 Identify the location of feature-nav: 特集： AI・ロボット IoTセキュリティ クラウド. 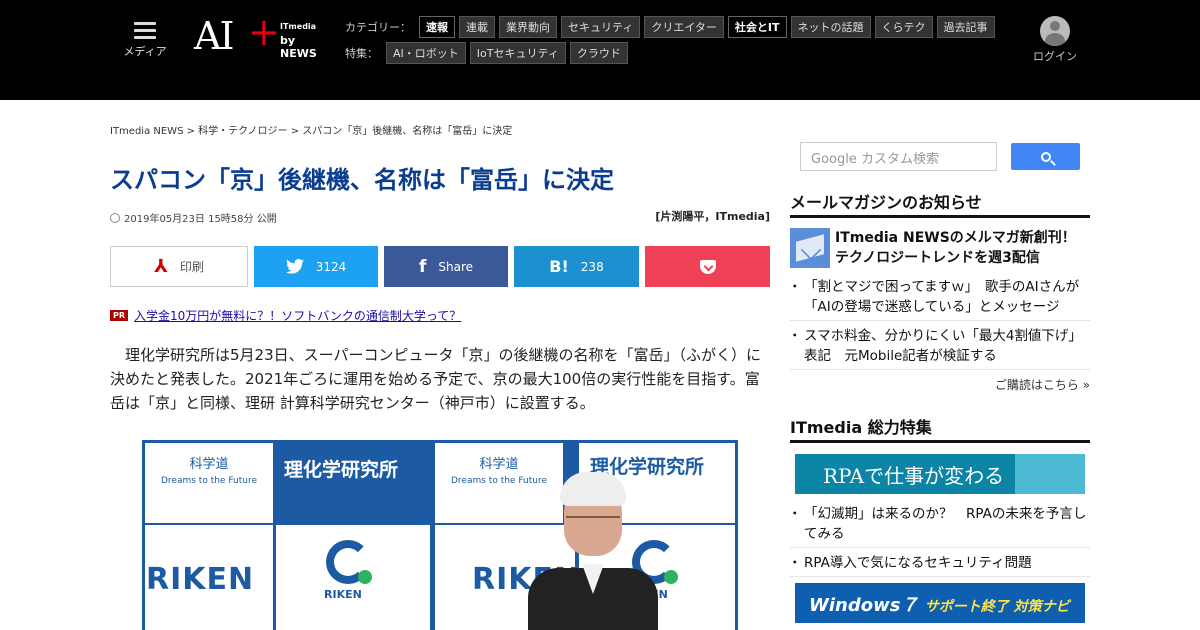
(488, 53).